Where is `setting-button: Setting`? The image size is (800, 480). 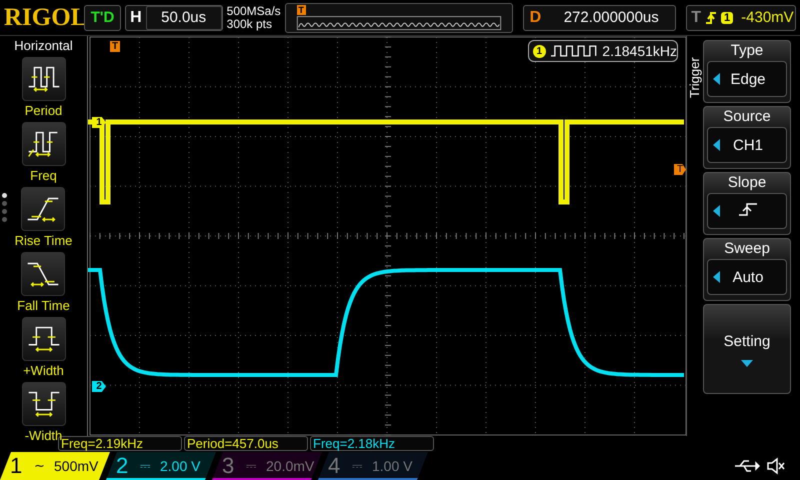 setting-button: Setting is located at coordinates (747, 349).